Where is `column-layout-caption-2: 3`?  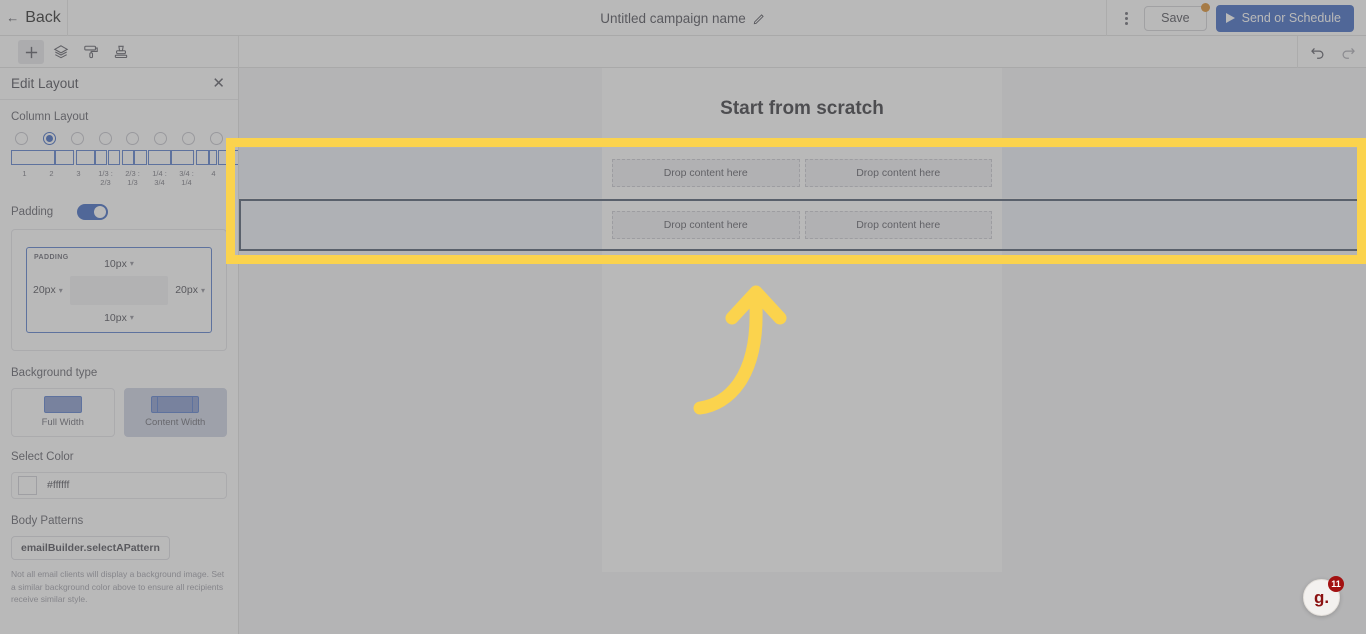 column-layout-caption-2: 3 is located at coordinates (78, 173).